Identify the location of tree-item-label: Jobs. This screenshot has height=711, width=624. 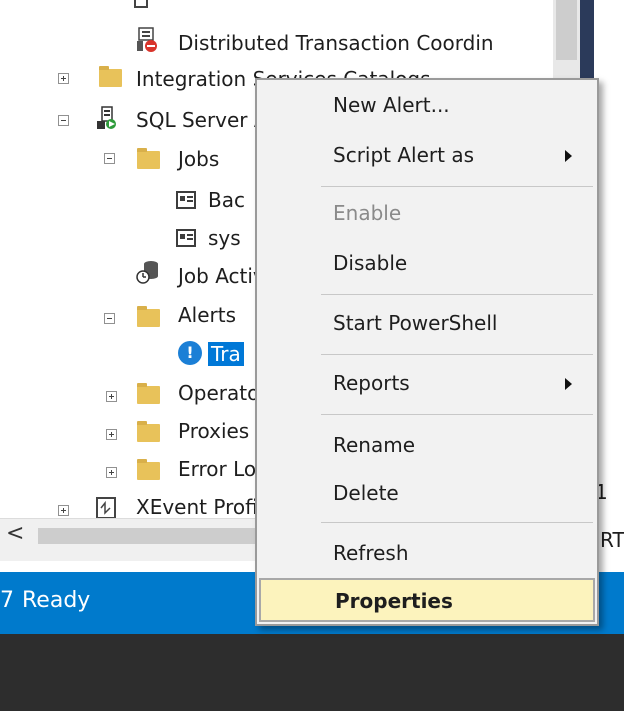
(199, 159).